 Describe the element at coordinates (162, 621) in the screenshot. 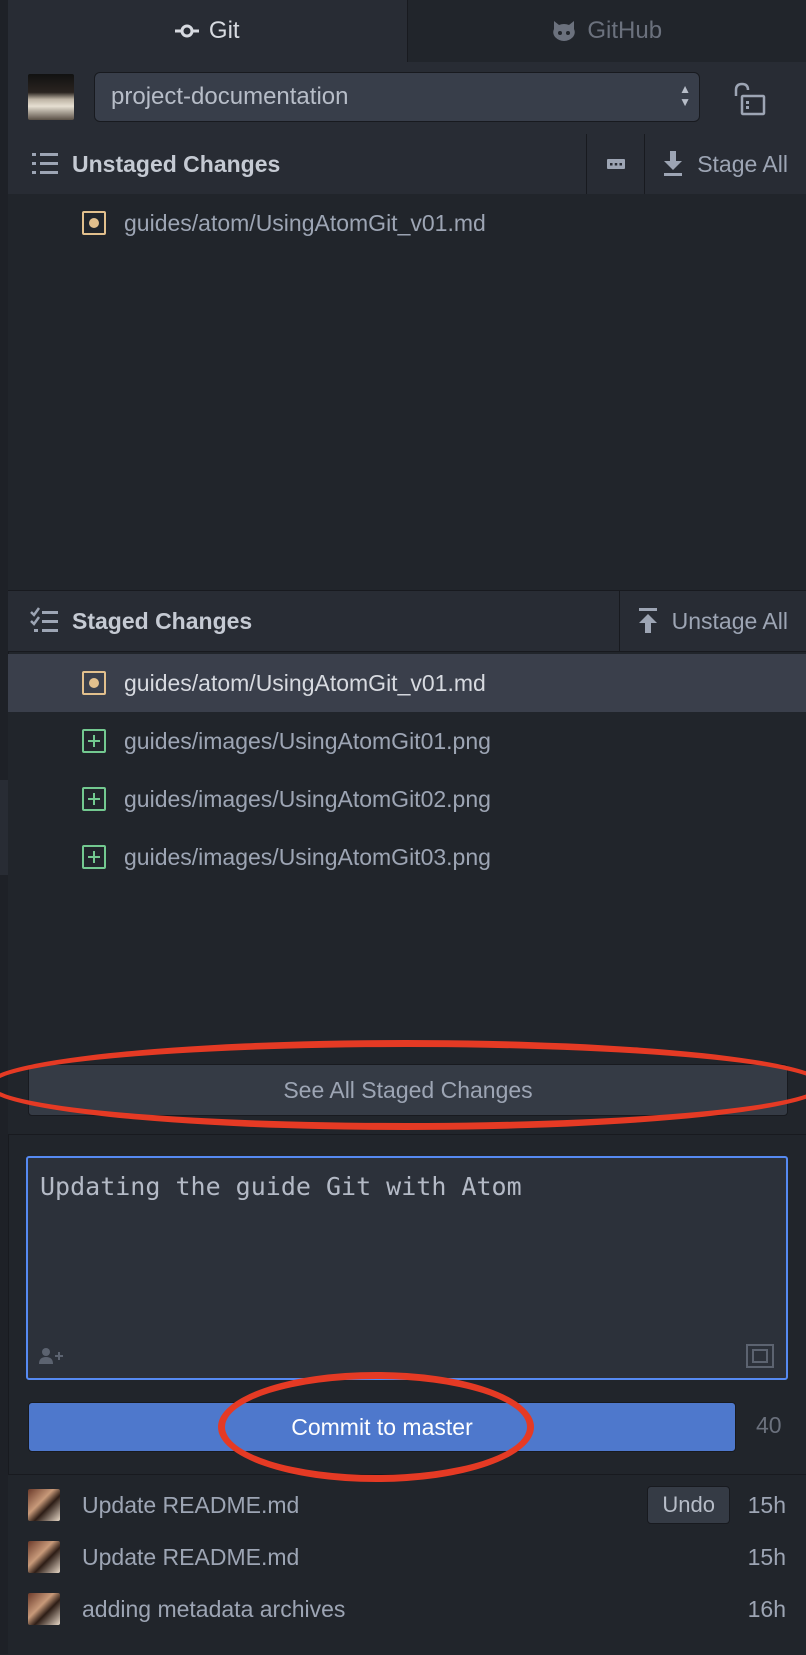

I see `staged-changes-title: Staged Changes` at that location.